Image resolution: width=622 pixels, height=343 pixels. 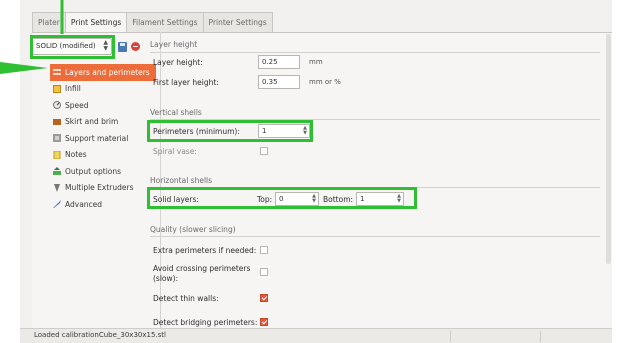 What do you see at coordinates (57, 171) in the screenshot?
I see `output-icon` at bounding box center [57, 171].